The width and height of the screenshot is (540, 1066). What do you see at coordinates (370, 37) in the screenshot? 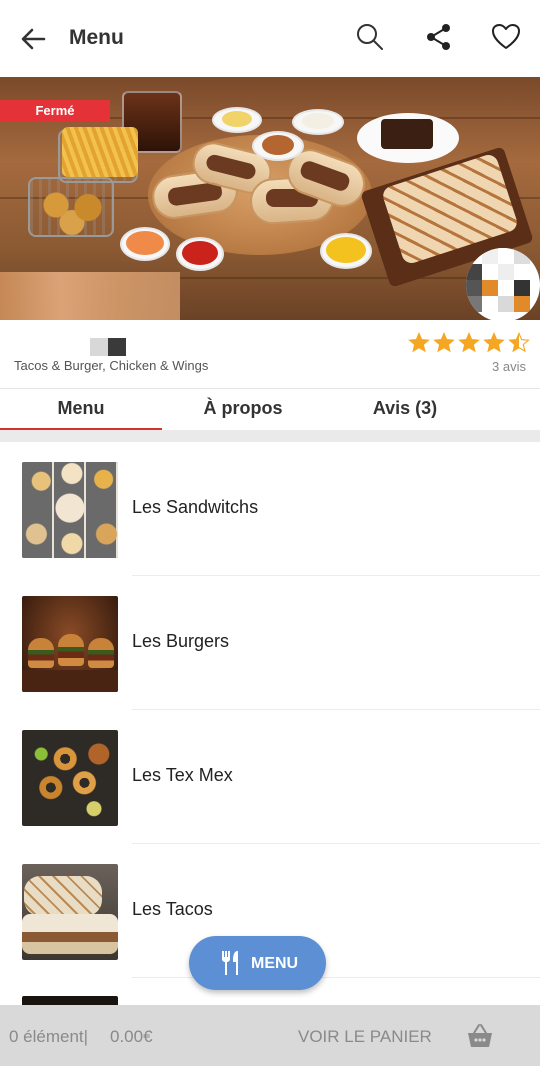
I see `search-icon` at bounding box center [370, 37].